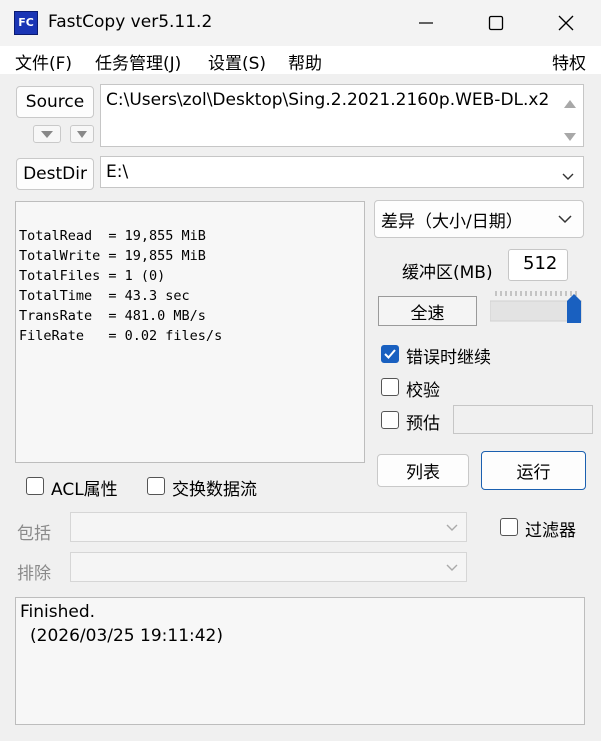 The height and width of the screenshot is (741, 601). I want to click on speed-slider, so click(536, 307).